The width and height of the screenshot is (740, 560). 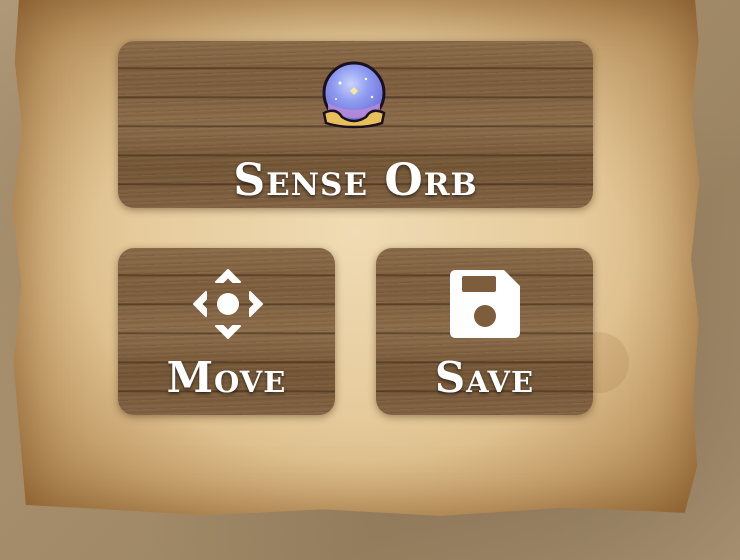 I want to click on floppy-disk-icon, so click(x=485, y=304).